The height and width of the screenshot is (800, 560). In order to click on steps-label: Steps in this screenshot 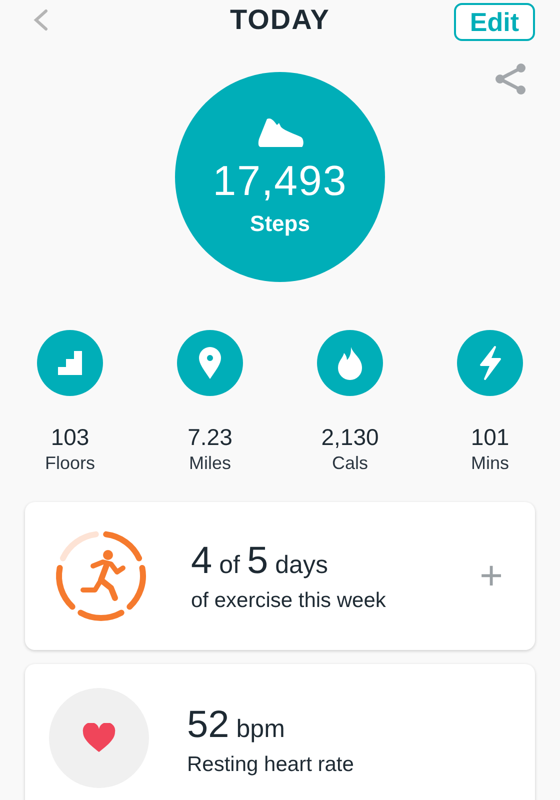, I will do `click(280, 224)`.